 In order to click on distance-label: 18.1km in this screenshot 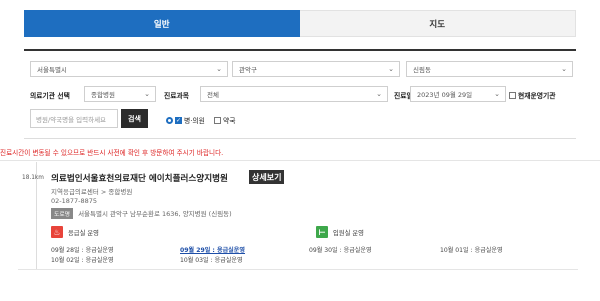, I will do `click(33, 178)`.